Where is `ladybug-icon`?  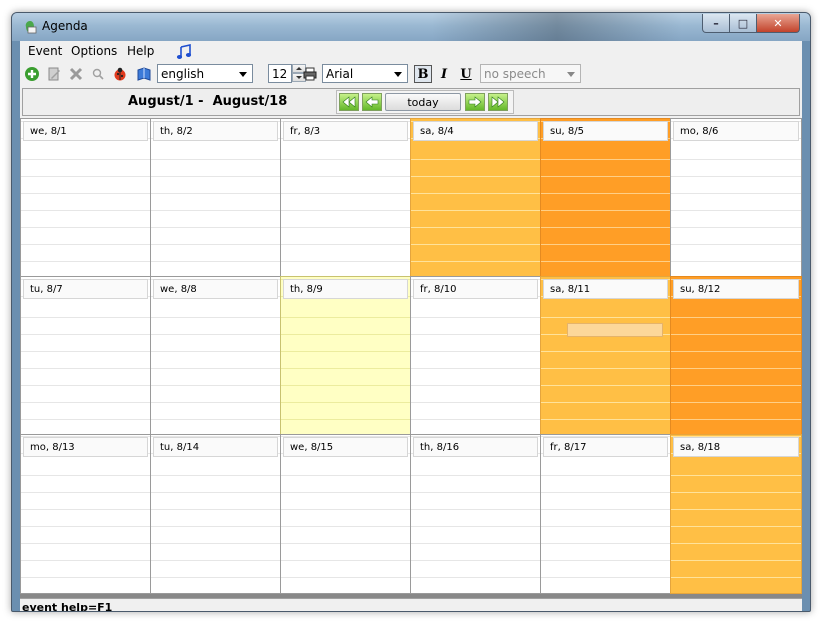 ladybug-icon is located at coordinates (120, 74).